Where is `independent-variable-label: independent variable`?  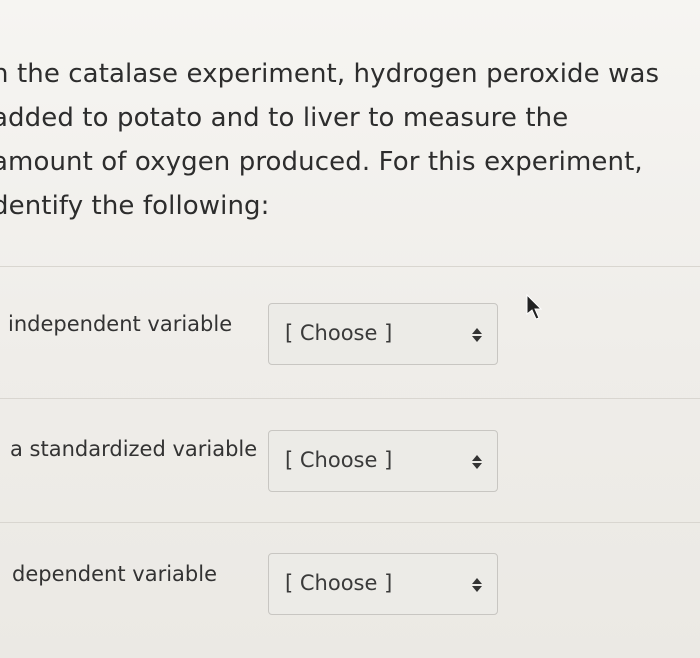
independent-variable-label: independent variable is located at coordinates (120, 324).